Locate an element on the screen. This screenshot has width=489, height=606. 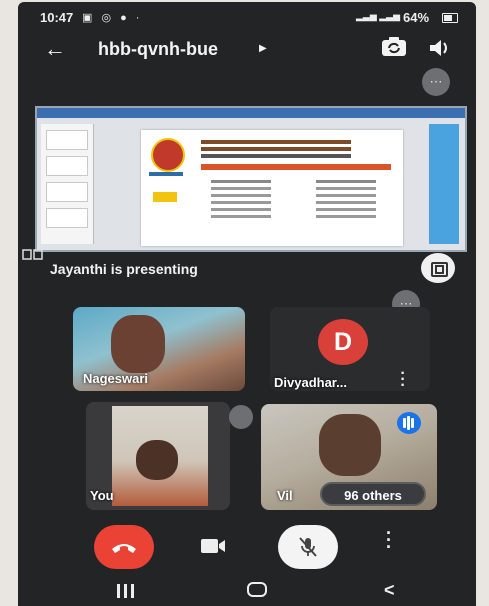
presenting-caption: Jayanthi is presenting is located at coordinates (124, 269).